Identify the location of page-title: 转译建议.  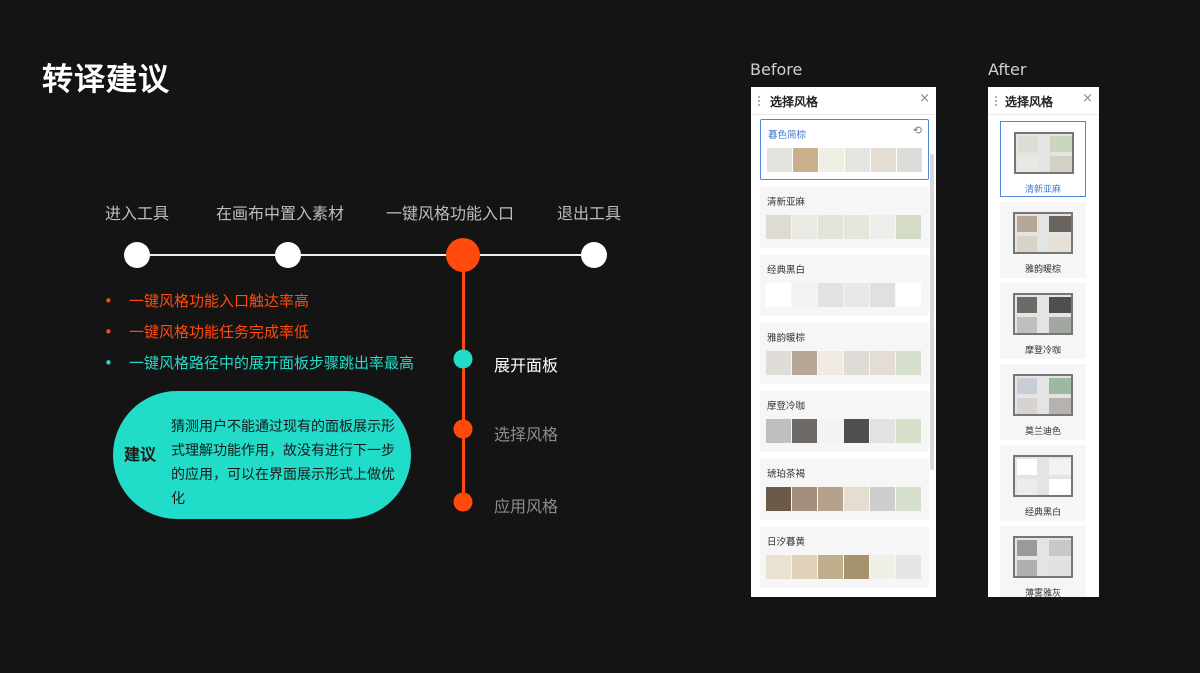
(106, 80).